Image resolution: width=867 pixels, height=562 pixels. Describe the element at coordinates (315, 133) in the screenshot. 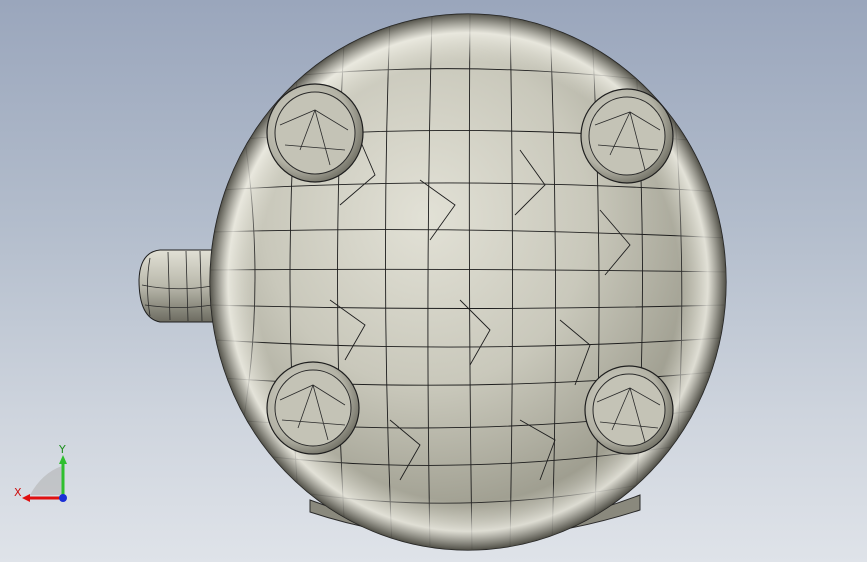

I see `boss-top-left` at that location.